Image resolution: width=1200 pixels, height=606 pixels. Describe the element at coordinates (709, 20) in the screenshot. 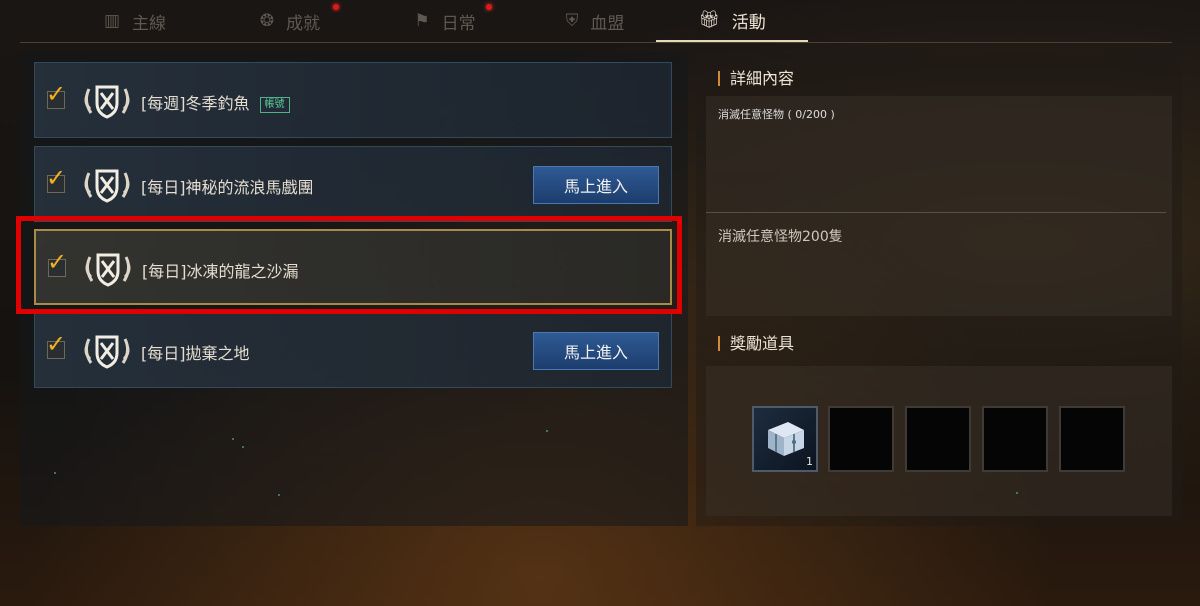

I see `gift-icon: 🎁︎` at that location.